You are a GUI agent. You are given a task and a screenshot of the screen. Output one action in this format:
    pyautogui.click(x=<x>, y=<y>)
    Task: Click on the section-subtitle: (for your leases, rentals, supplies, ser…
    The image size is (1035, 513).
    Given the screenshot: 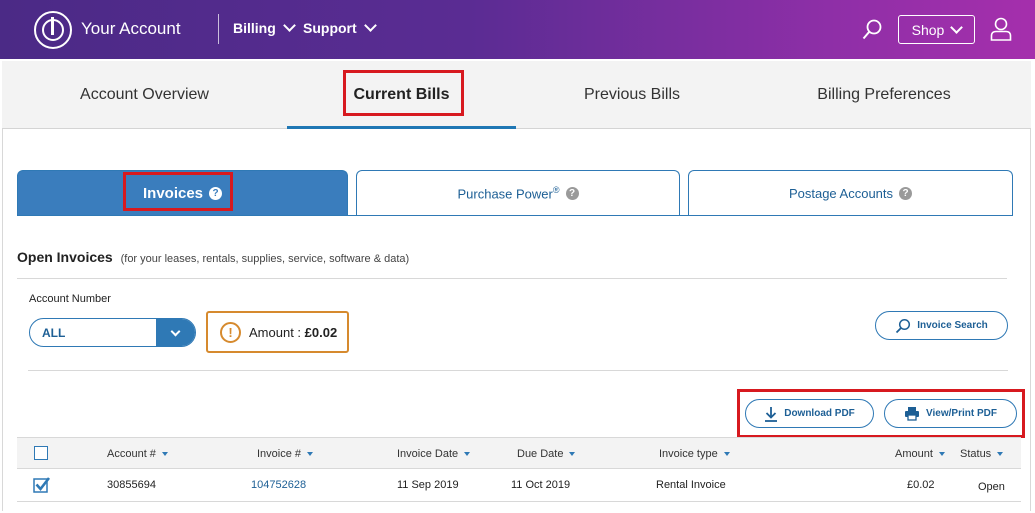 What is the action you would take?
    pyautogui.click(x=265, y=259)
    